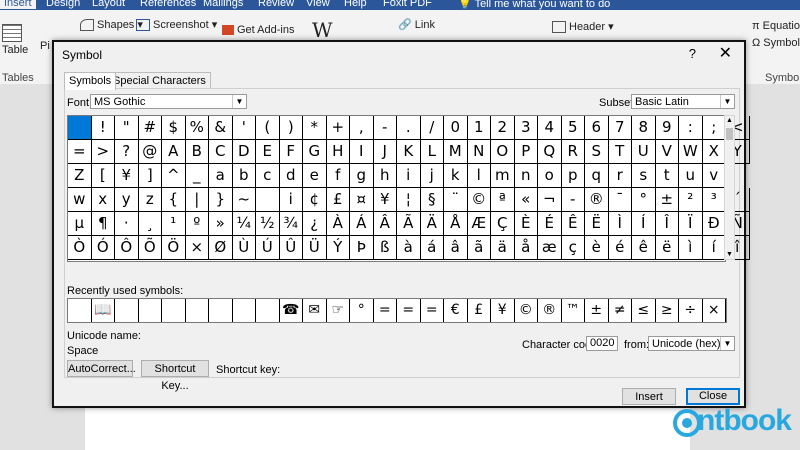  What do you see at coordinates (150, 200) in the screenshot?
I see `symbol-cell: z` at bounding box center [150, 200].